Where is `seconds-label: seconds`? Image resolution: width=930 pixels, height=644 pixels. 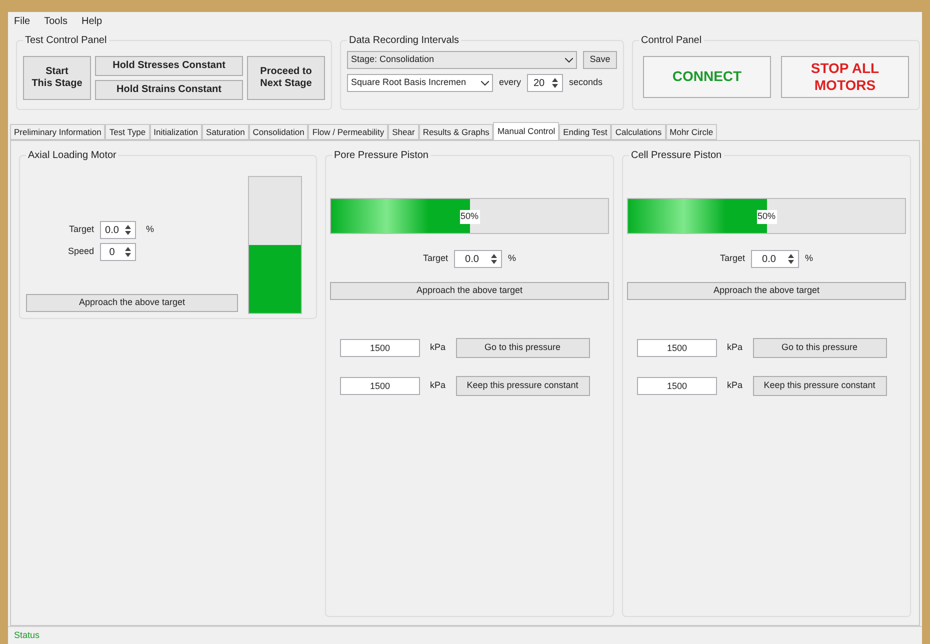
seconds-label: seconds is located at coordinates (586, 83).